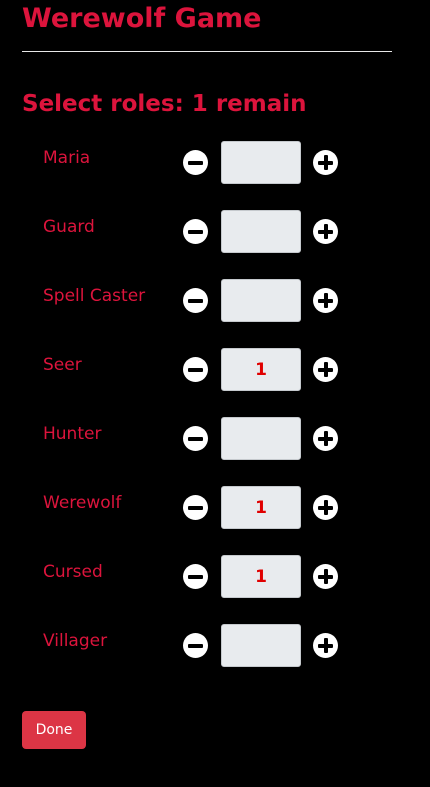 Image resolution: width=430 pixels, height=787 pixels. I want to click on role-name: Maria, so click(67, 158).